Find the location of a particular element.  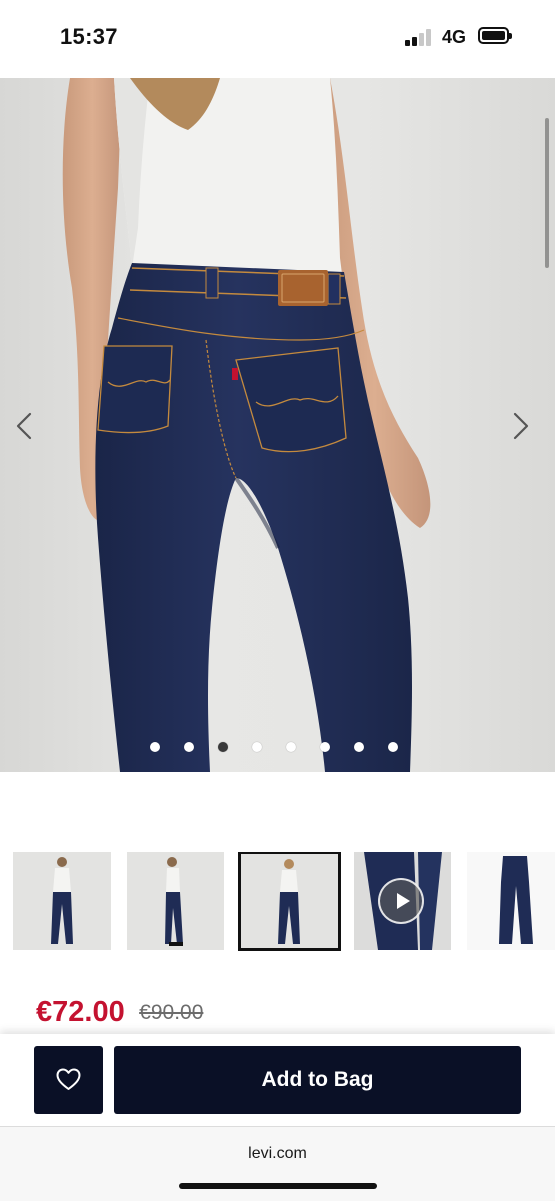

thumbnail-front-image is located at coordinates (62, 901).